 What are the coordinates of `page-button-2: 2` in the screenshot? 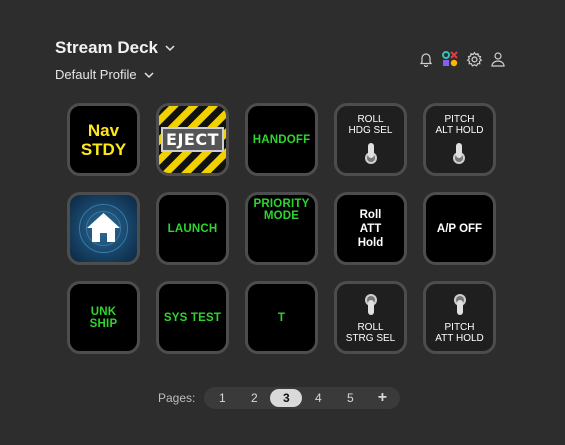 It's located at (254, 398).